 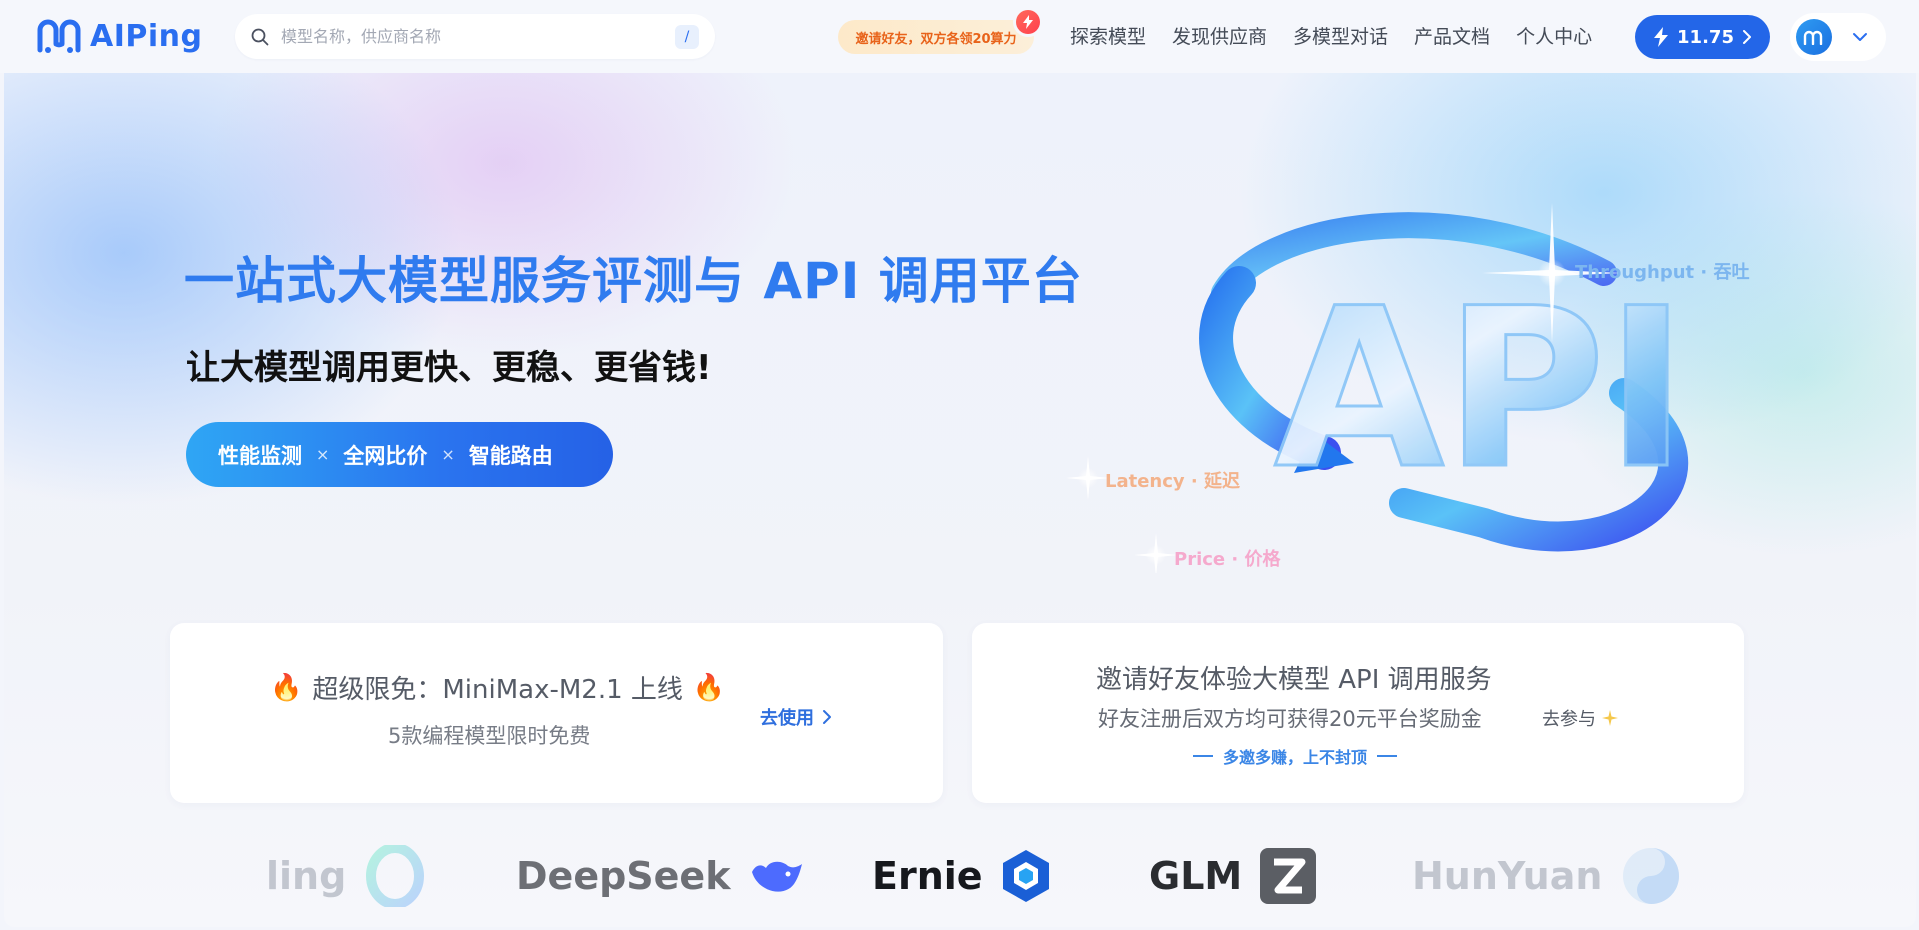 I want to click on feature-performance-monitoring: 性能监测, so click(x=260, y=455).